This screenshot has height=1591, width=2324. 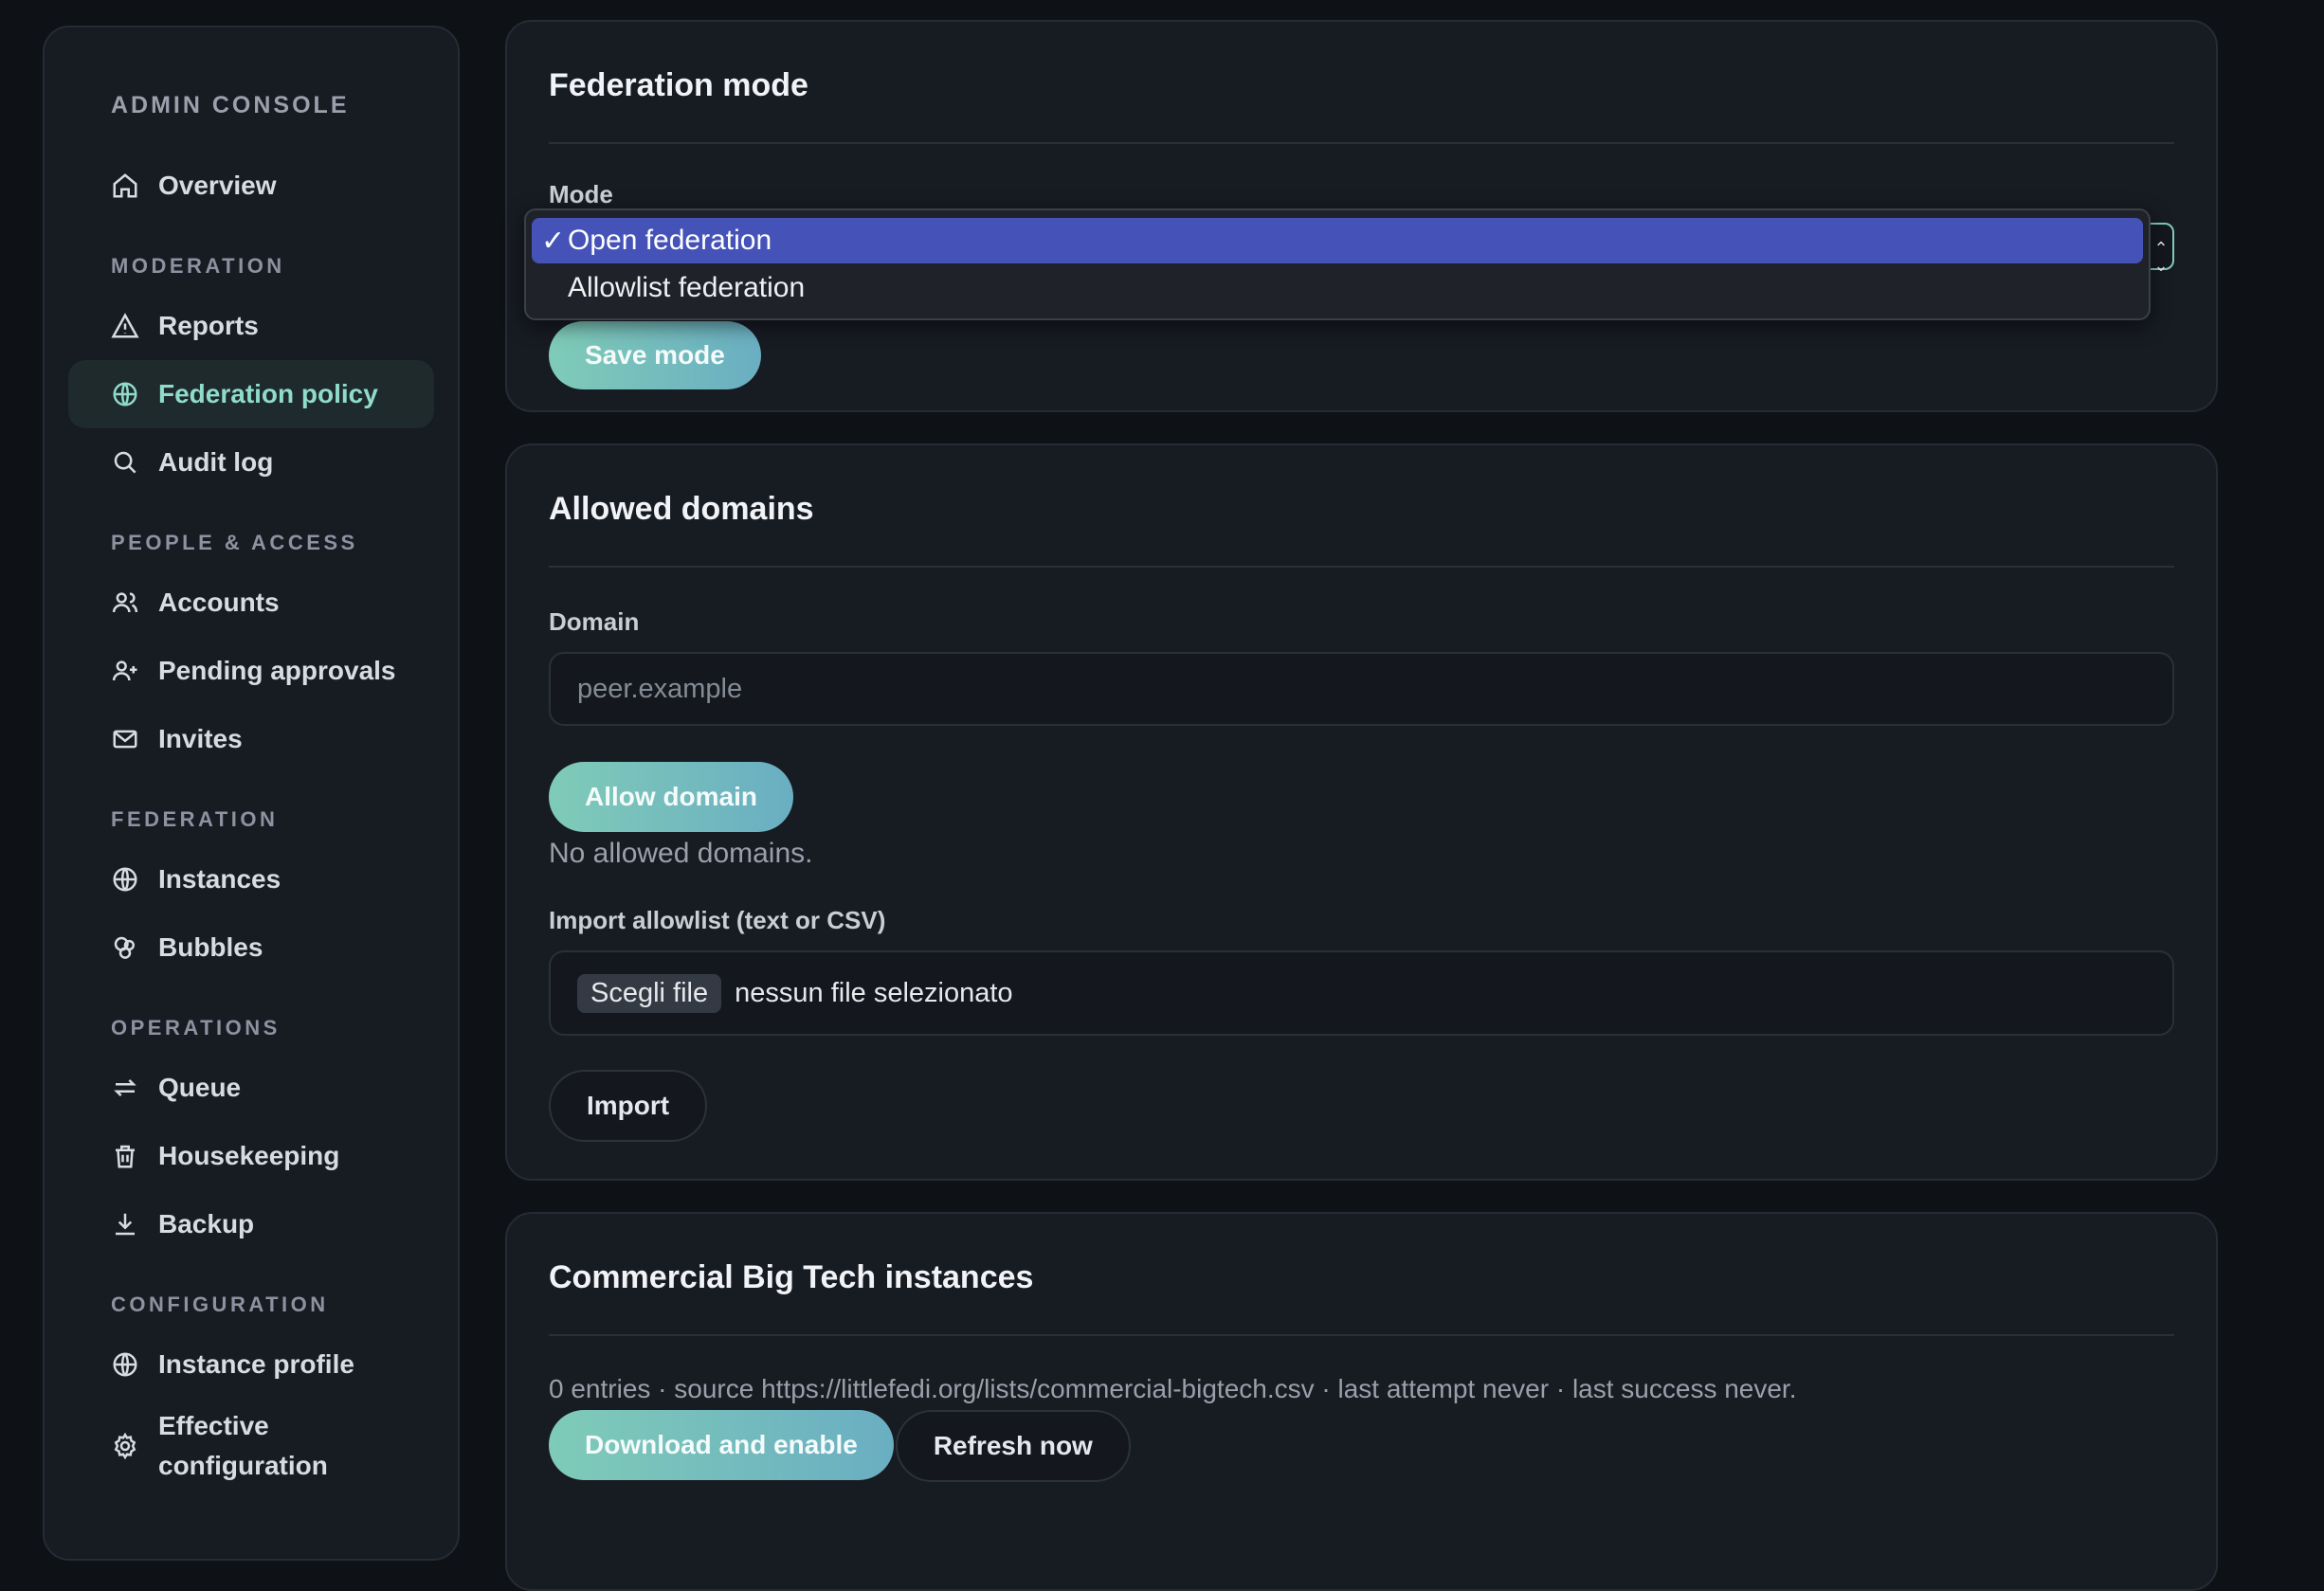 I want to click on card-title: Allowed domains, so click(x=1361, y=507).